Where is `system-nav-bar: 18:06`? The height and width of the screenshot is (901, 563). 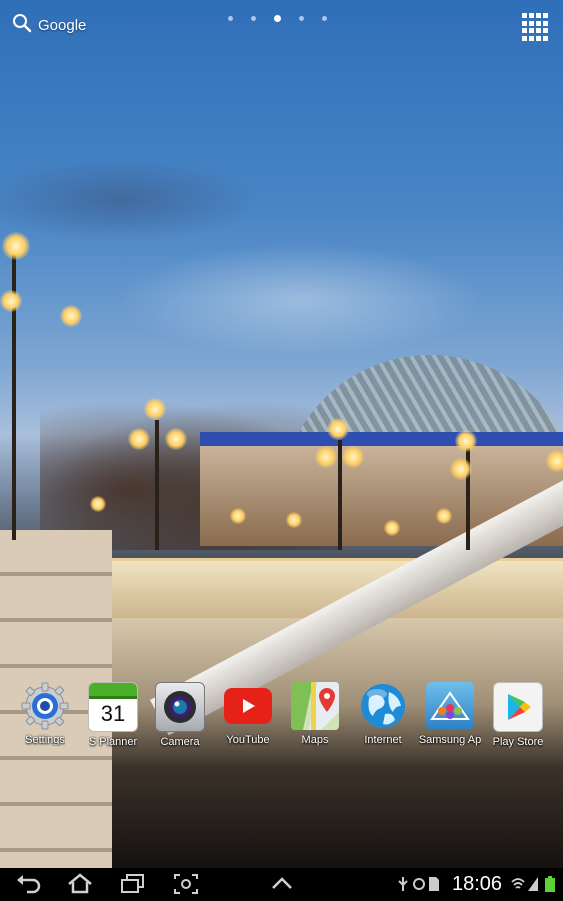 system-nav-bar: 18:06 is located at coordinates (281, 884).